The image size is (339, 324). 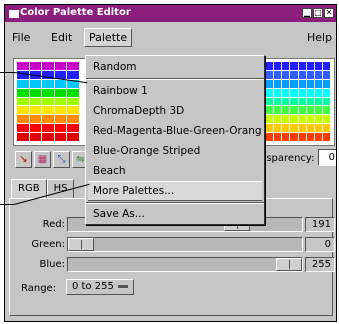 I want to click on blue-value: 255, so click(x=320, y=264).